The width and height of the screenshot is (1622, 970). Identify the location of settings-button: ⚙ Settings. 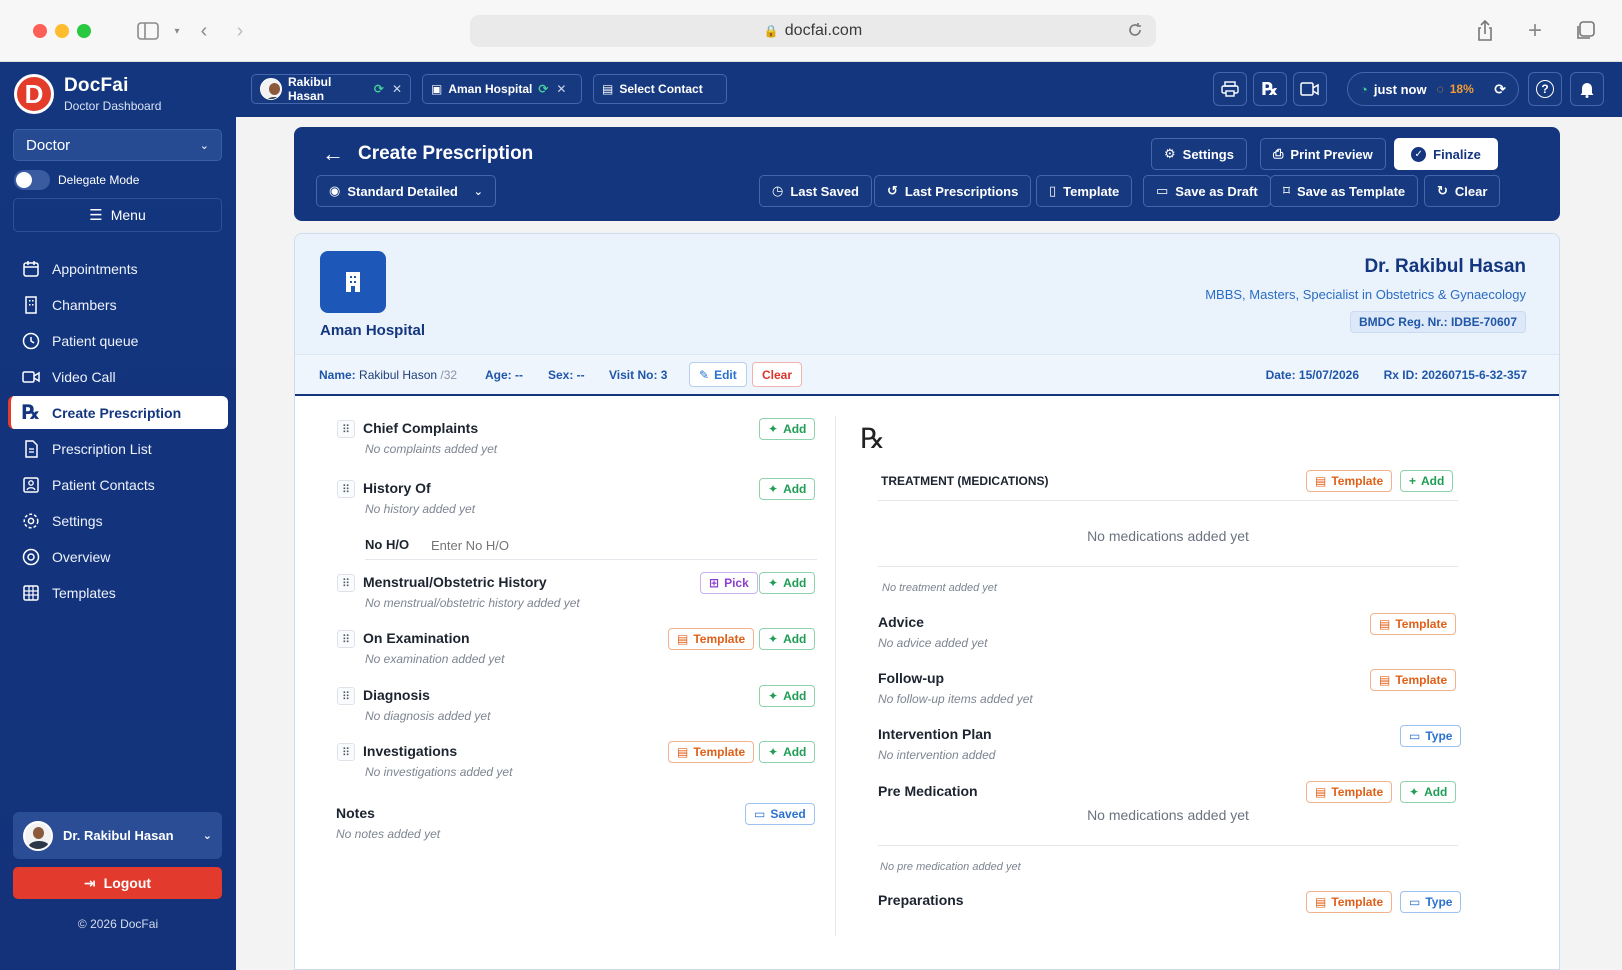
(1199, 154).